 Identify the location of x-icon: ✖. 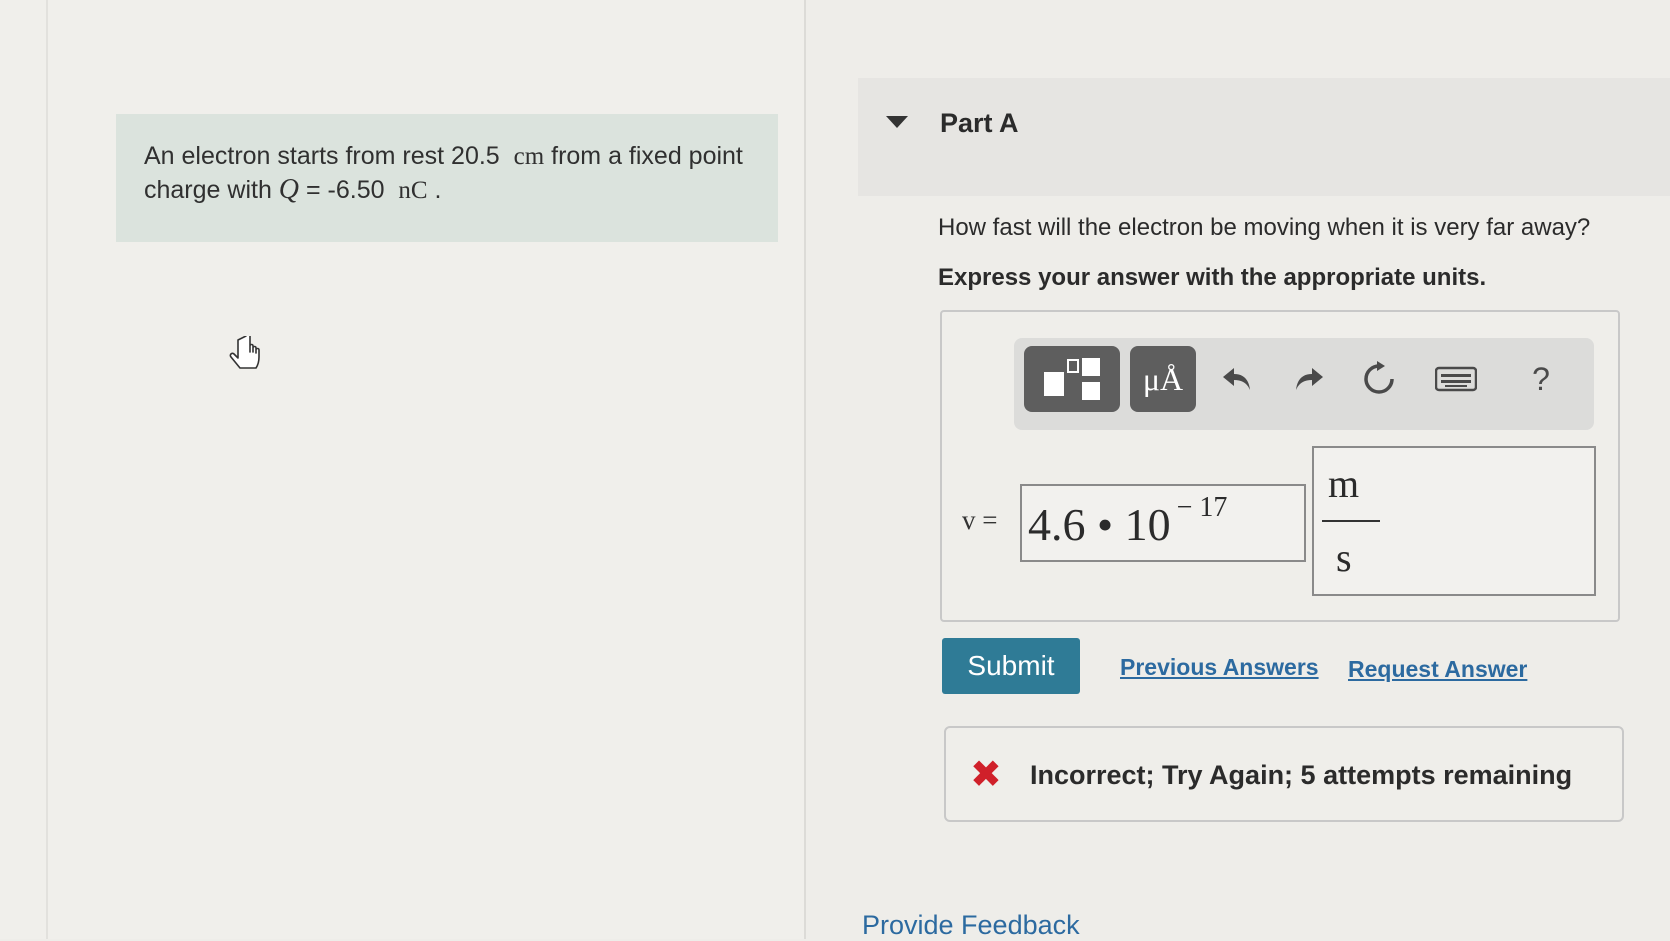
(986, 775).